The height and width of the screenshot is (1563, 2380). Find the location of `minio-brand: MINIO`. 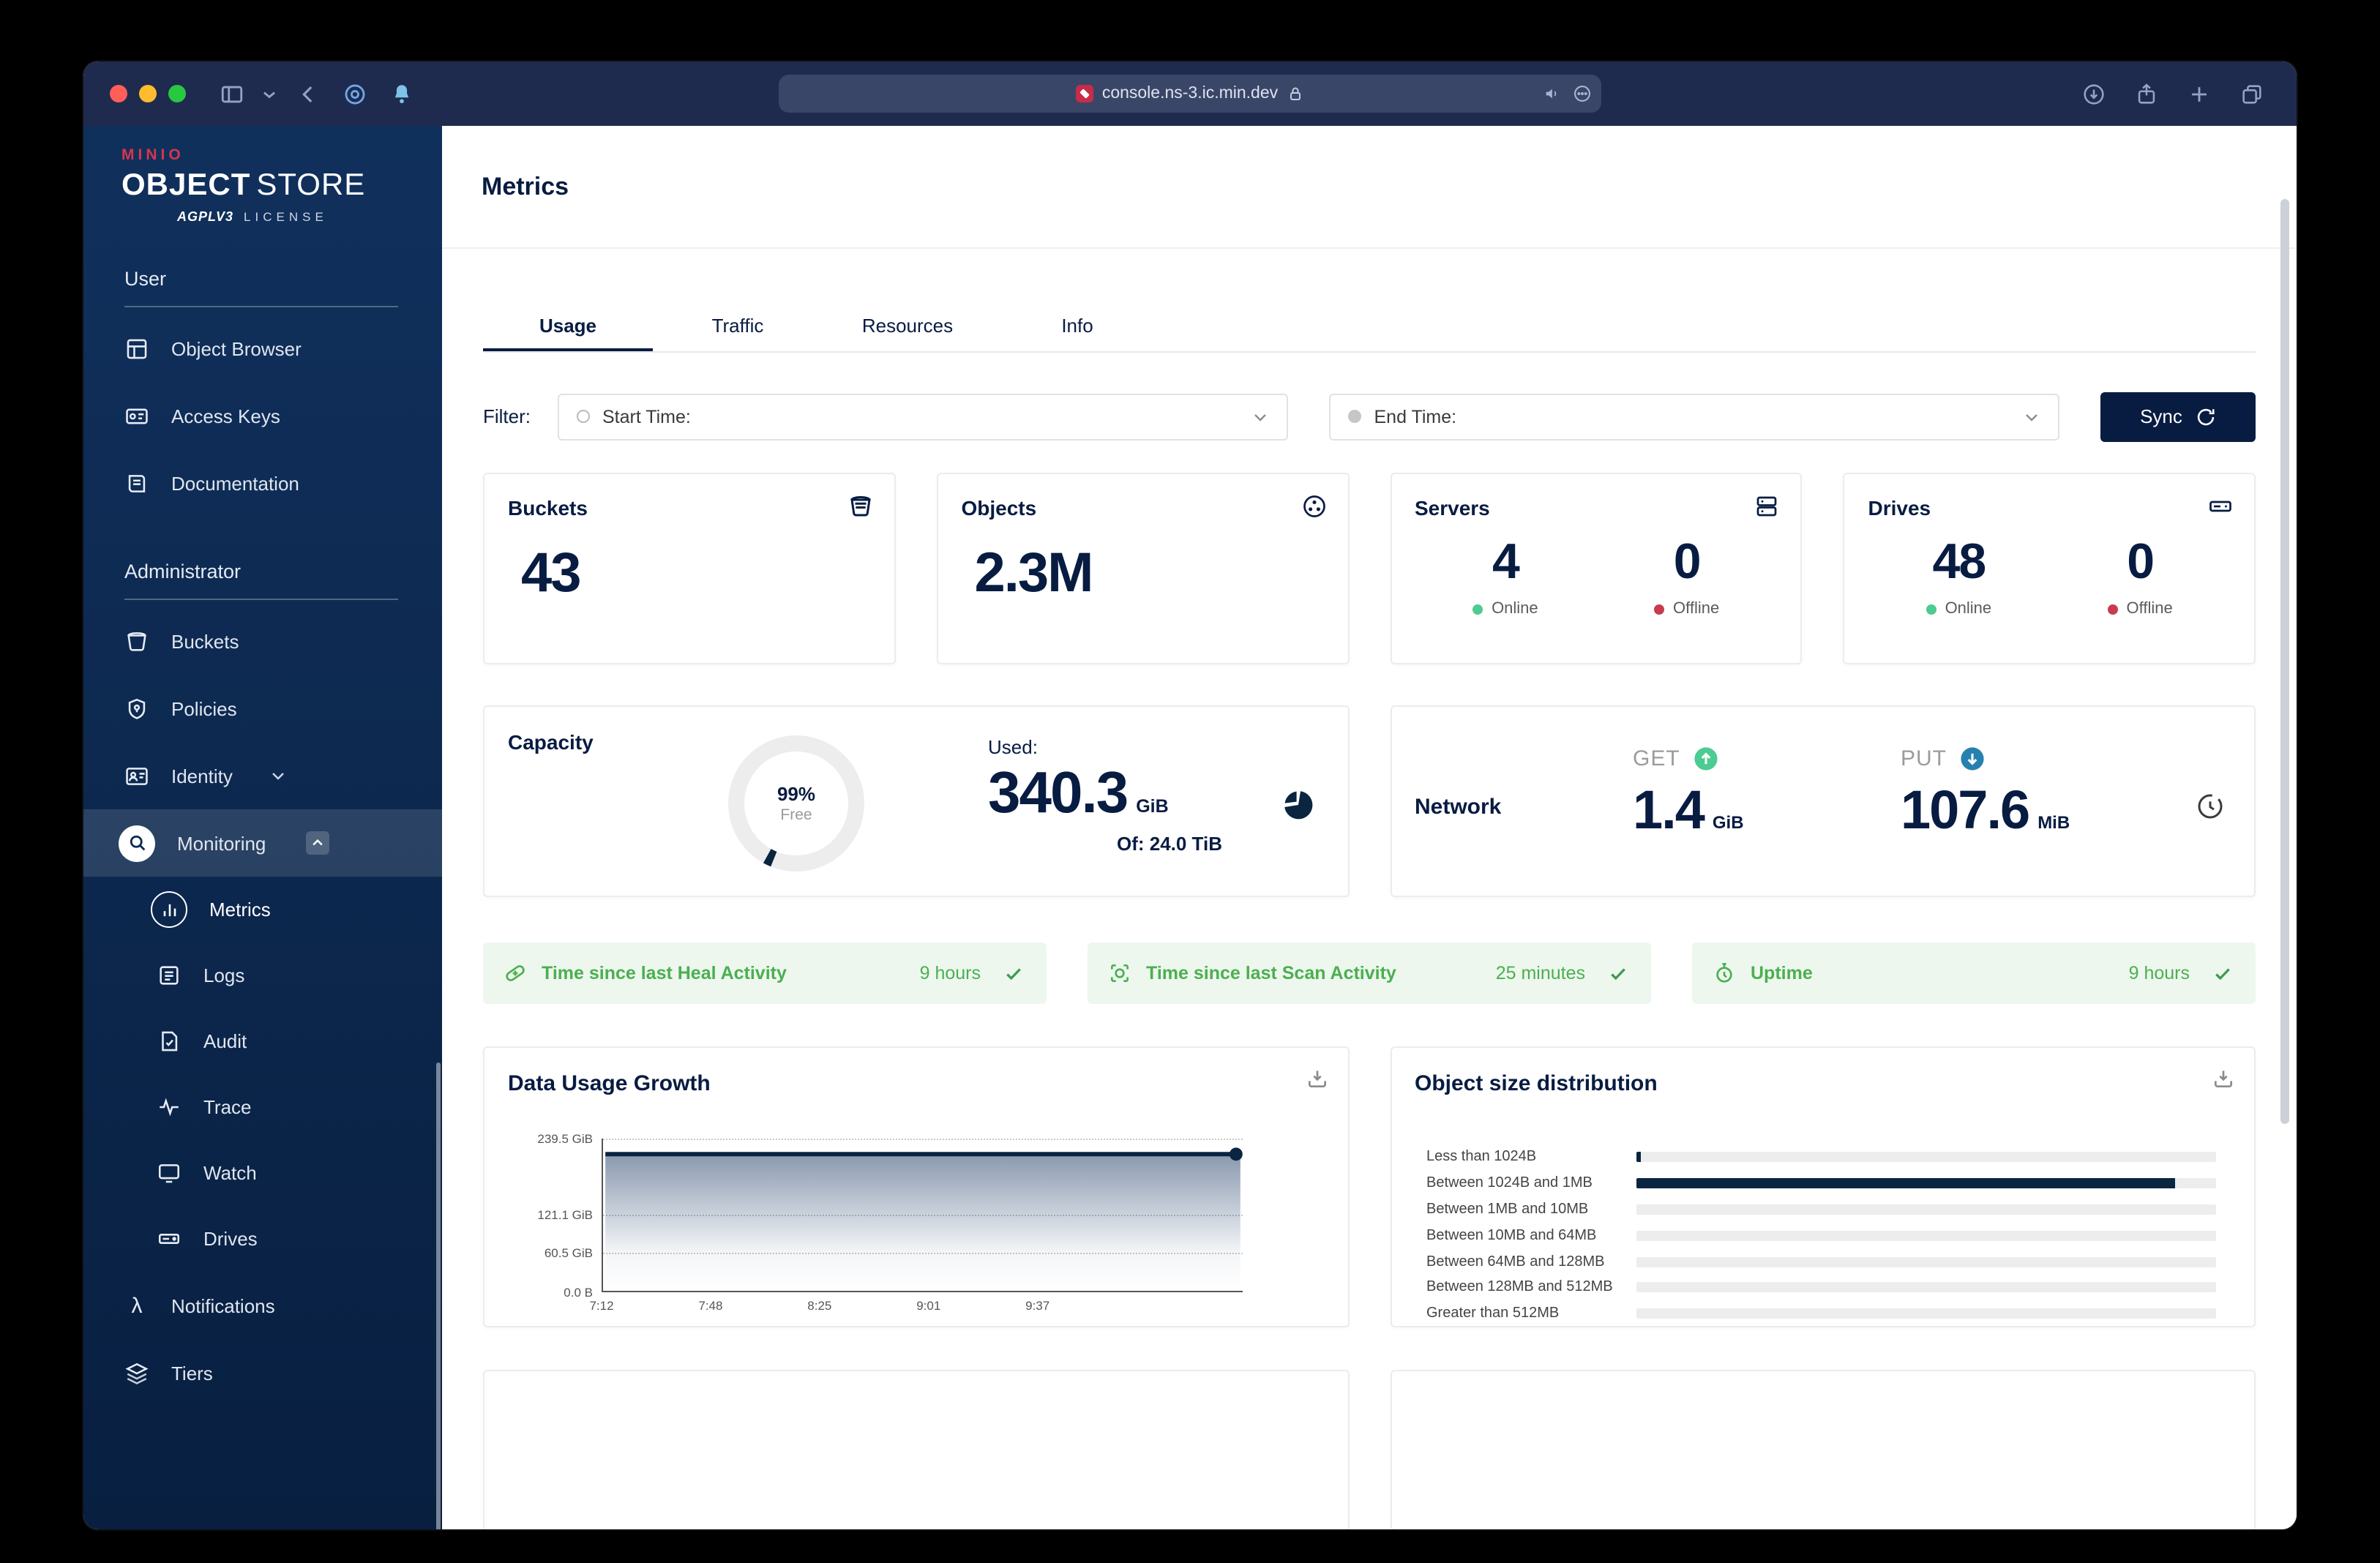

minio-brand: MINIO is located at coordinates (152, 155).